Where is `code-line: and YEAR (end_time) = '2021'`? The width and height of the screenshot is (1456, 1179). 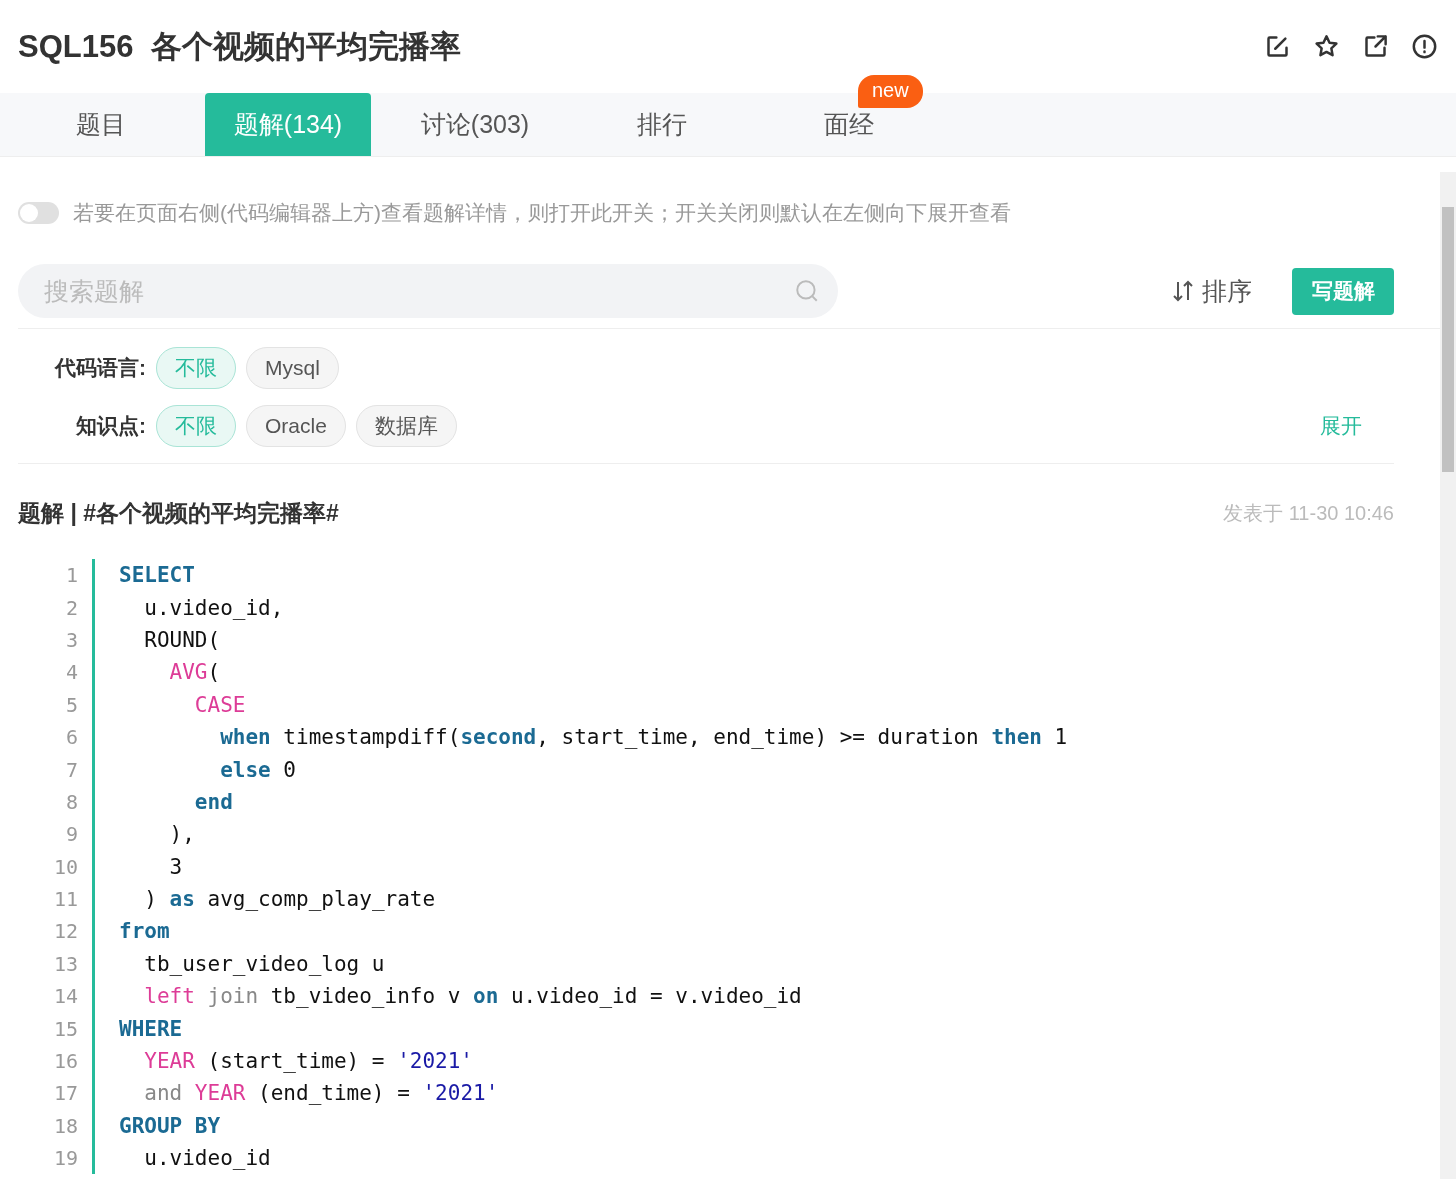 code-line: and YEAR (end_time) = '2021' is located at coordinates (295, 1093).